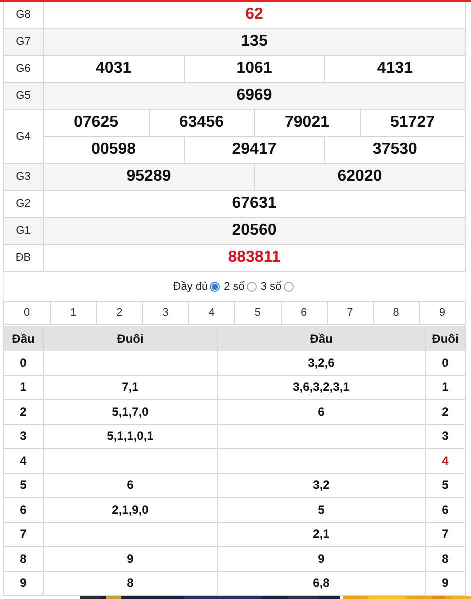 The height and width of the screenshot is (599, 471). What do you see at coordinates (441, 313) in the screenshot?
I see `digit-tab: 9` at bounding box center [441, 313].